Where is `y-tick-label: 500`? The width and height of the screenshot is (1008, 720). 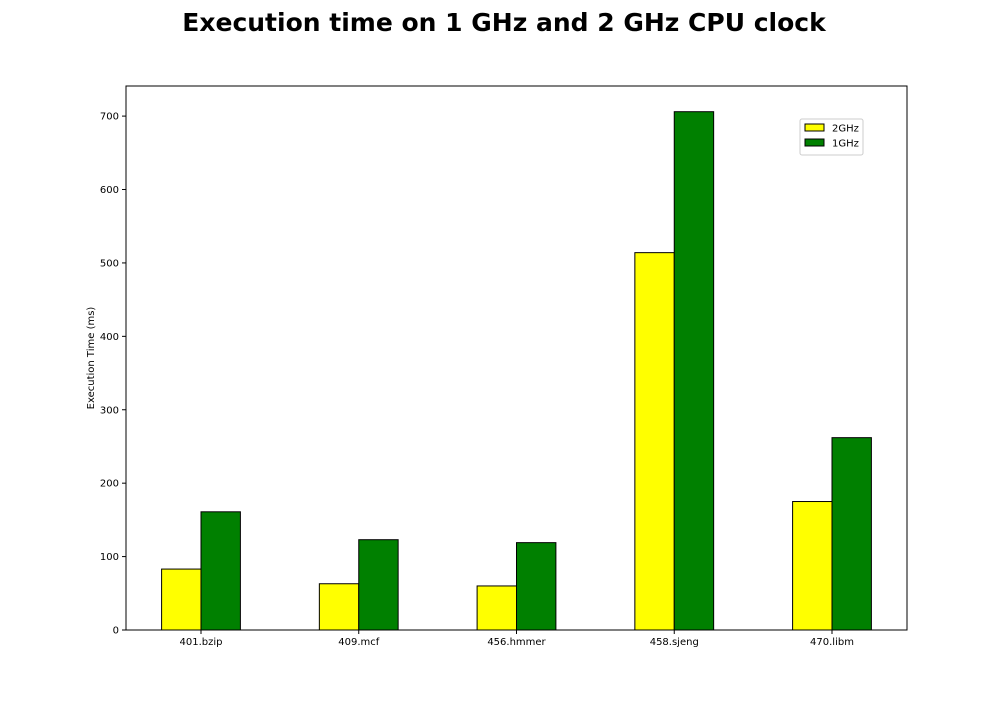 y-tick-label: 500 is located at coordinates (109, 263).